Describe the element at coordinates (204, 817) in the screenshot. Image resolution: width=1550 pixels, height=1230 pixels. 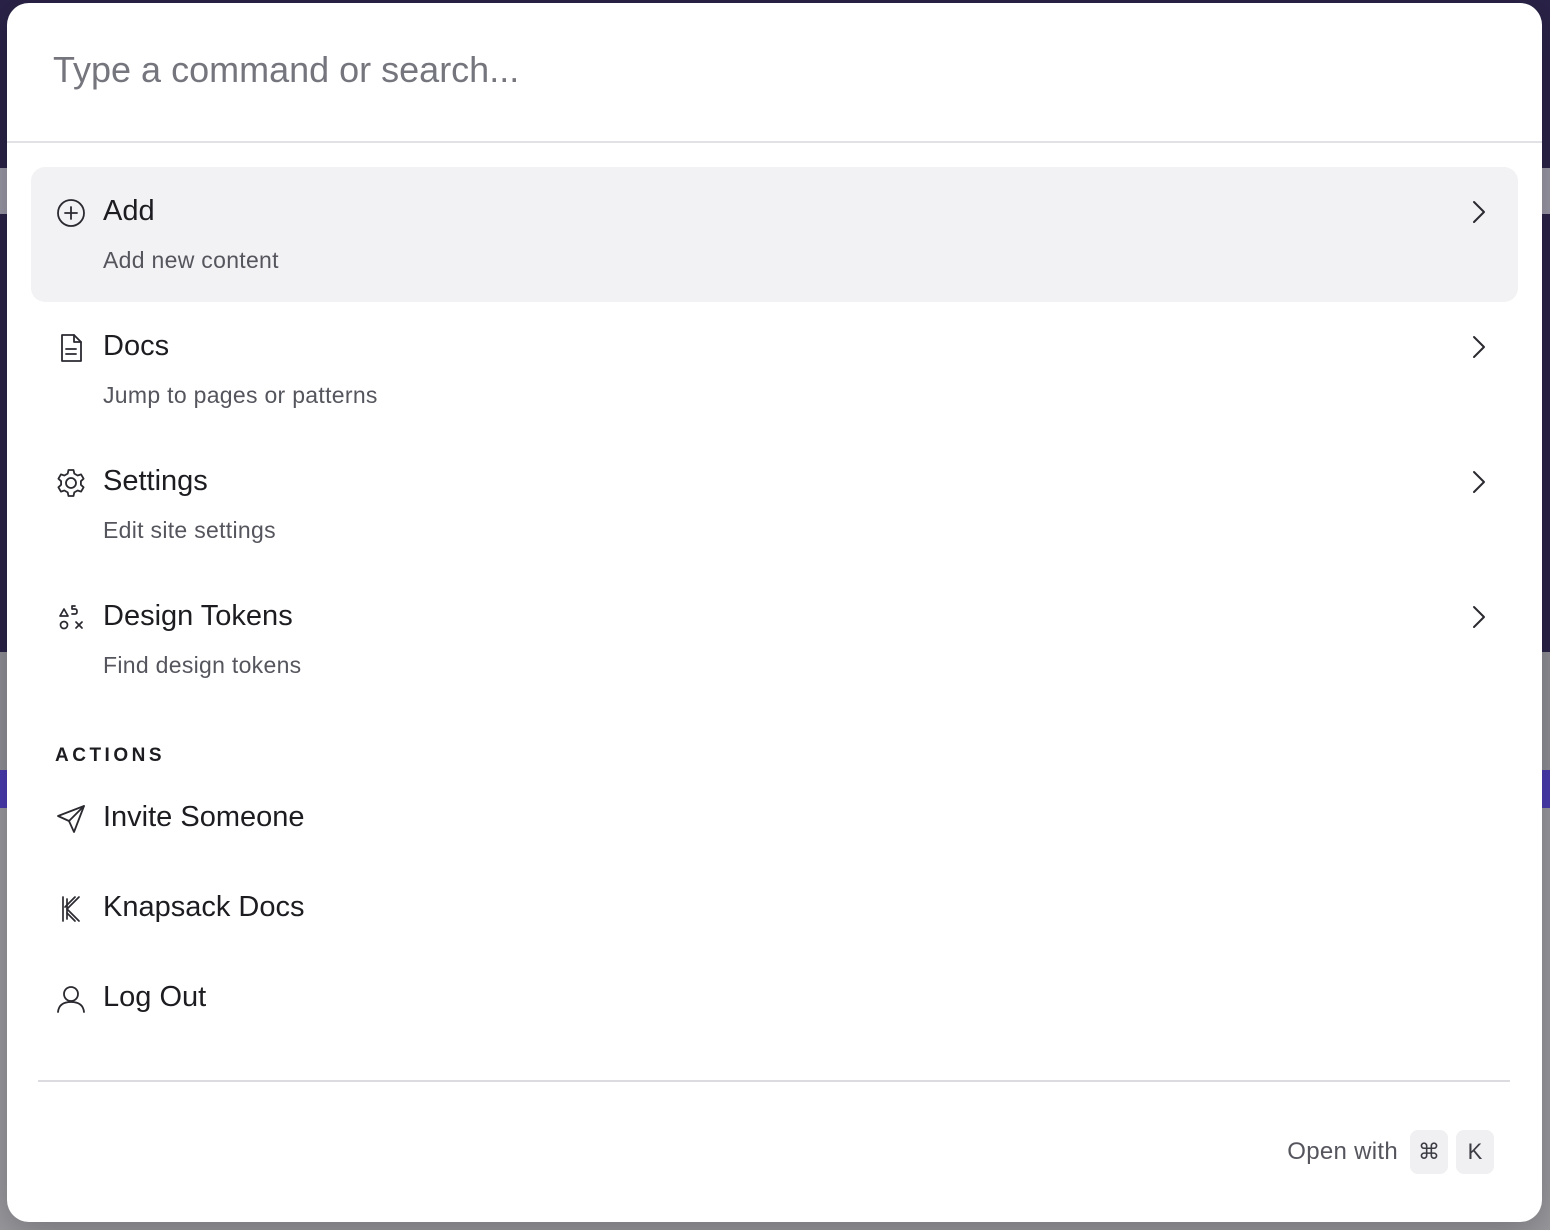
I see `action-title: Invite Someone` at that location.